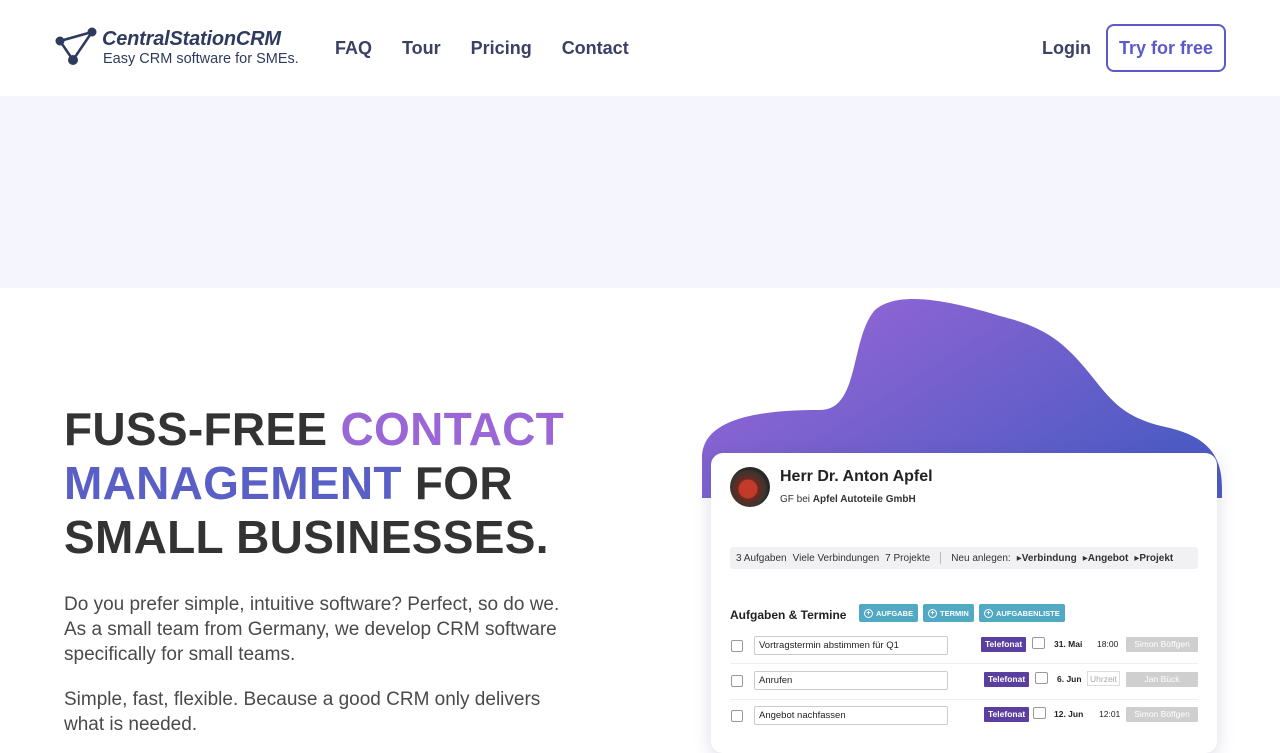 Image resolution: width=1280 pixels, height=753 pixels. Describe the element at coordinates (1028, 613) in the screenshot. I see `add-tasklist-label: AUFGABENLISTE` at that location.